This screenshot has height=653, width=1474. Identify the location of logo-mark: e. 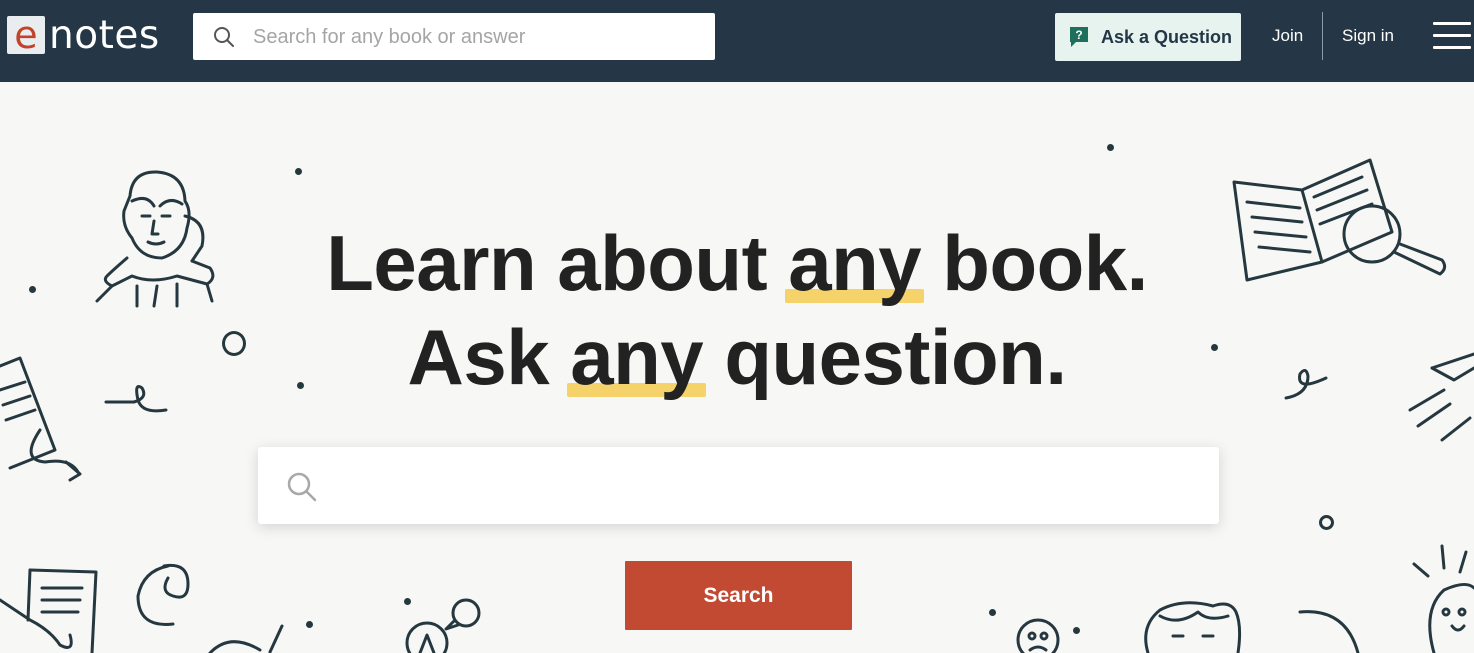
(26, 35).